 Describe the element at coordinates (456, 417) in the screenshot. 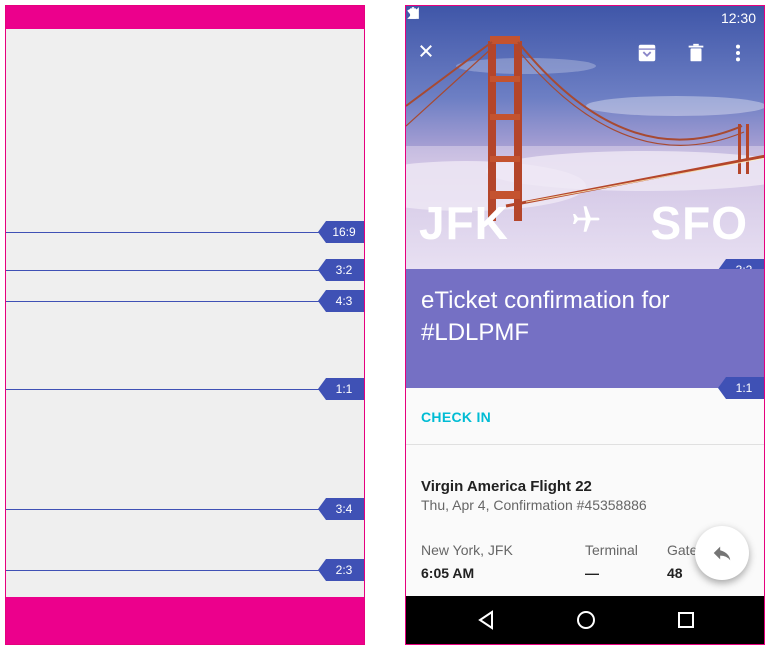

I see `check-in-button: CHECK IN` at that location.